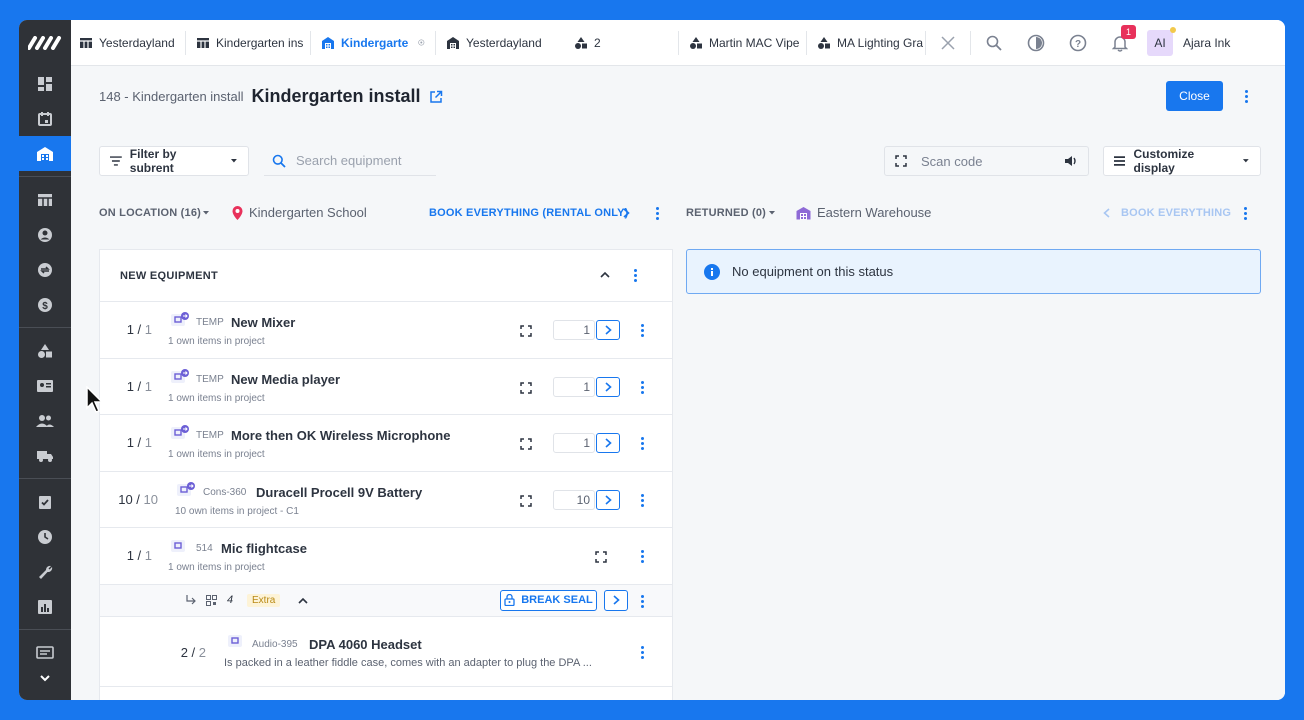 The image size is (1304, 720). Describe the element at coordinates (1120, 43) in the screenshot. I see `bell-icon: 1` at that location.